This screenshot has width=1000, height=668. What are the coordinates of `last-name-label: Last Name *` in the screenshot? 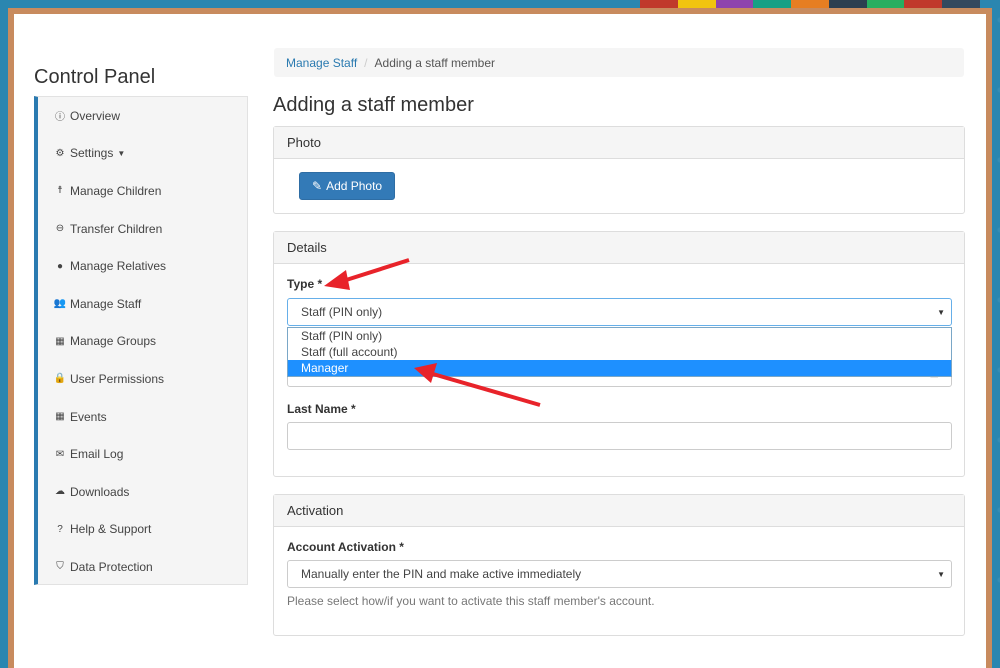 It's located at (321, 409).